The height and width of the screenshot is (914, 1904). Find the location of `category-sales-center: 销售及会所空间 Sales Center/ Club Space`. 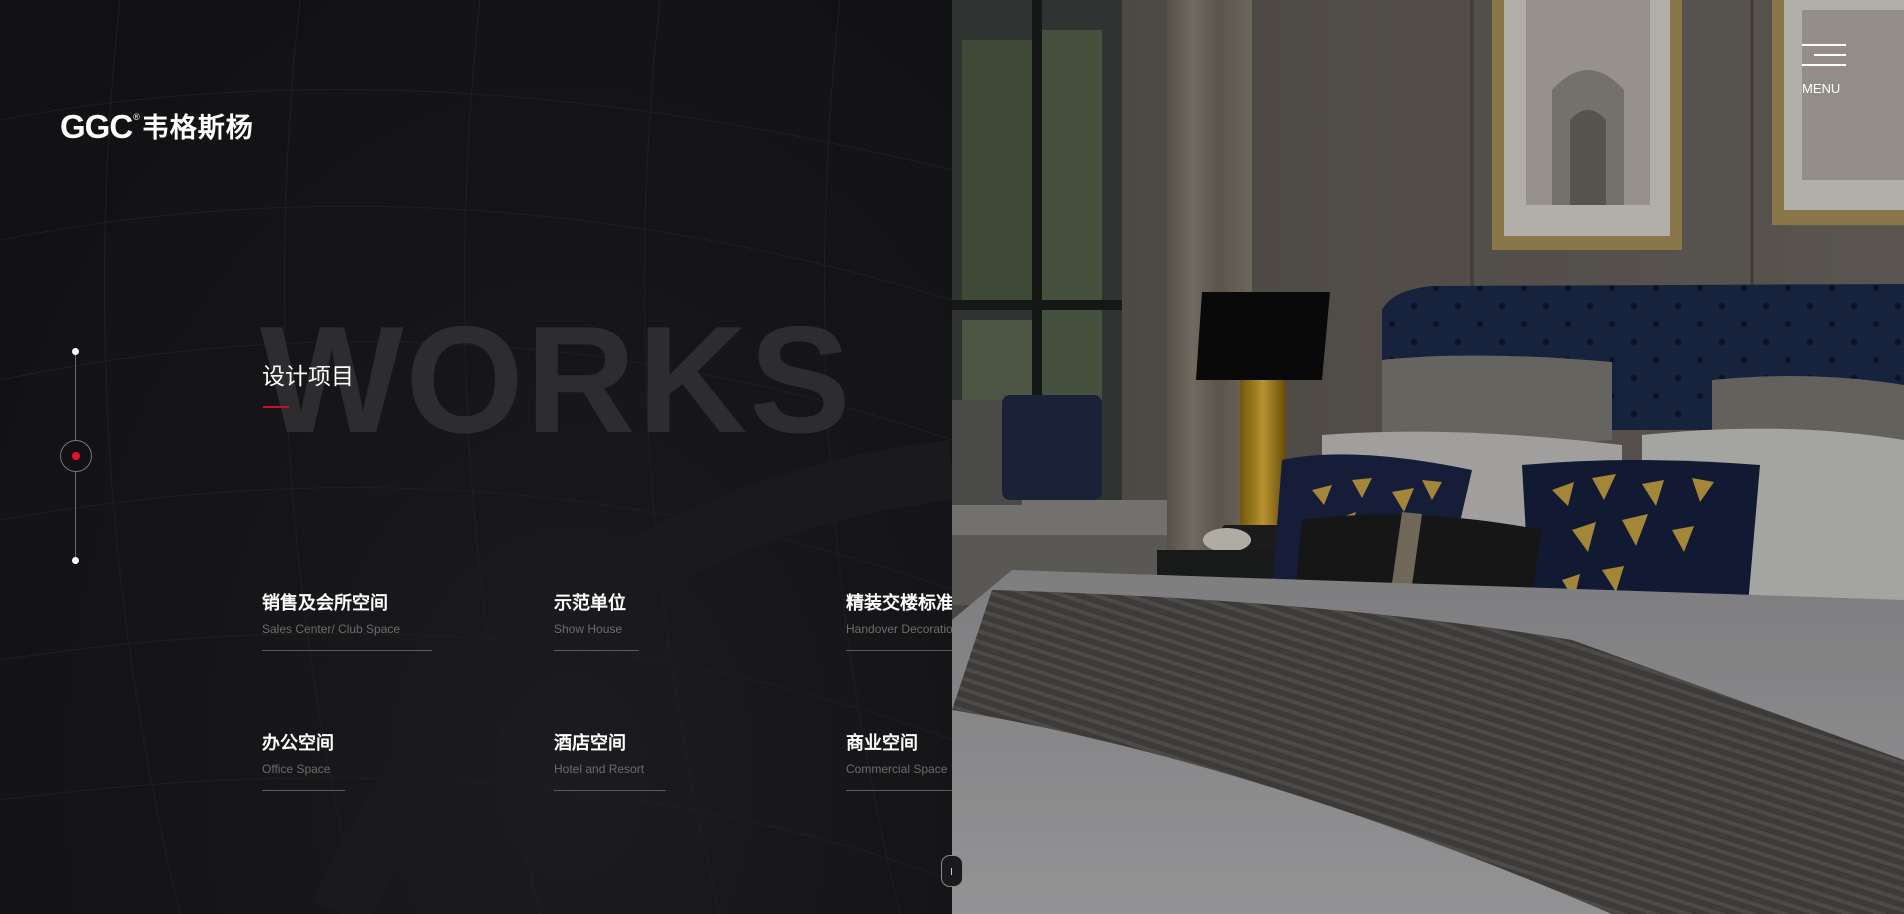

category-sales-center: 销售及会所空间 Sales Center/ Club Space is located at coordinates (347, 620).